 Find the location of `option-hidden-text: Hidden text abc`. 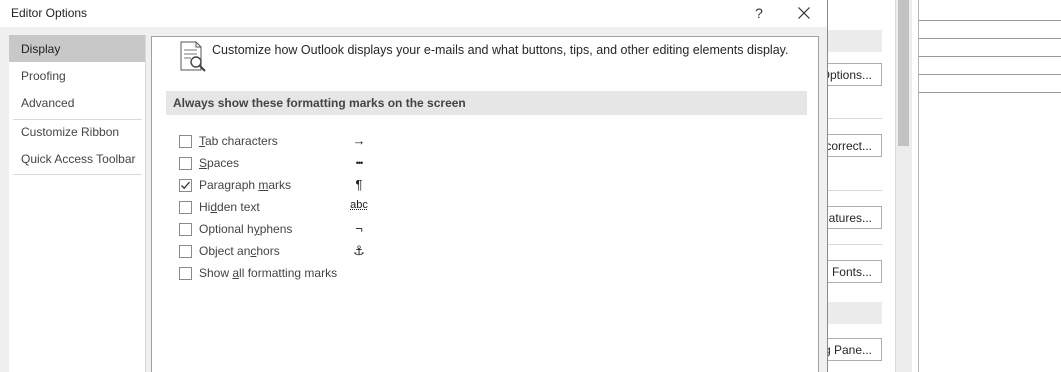

option-hidden-text: Hidden text abc is located at coordinates (329, 208).